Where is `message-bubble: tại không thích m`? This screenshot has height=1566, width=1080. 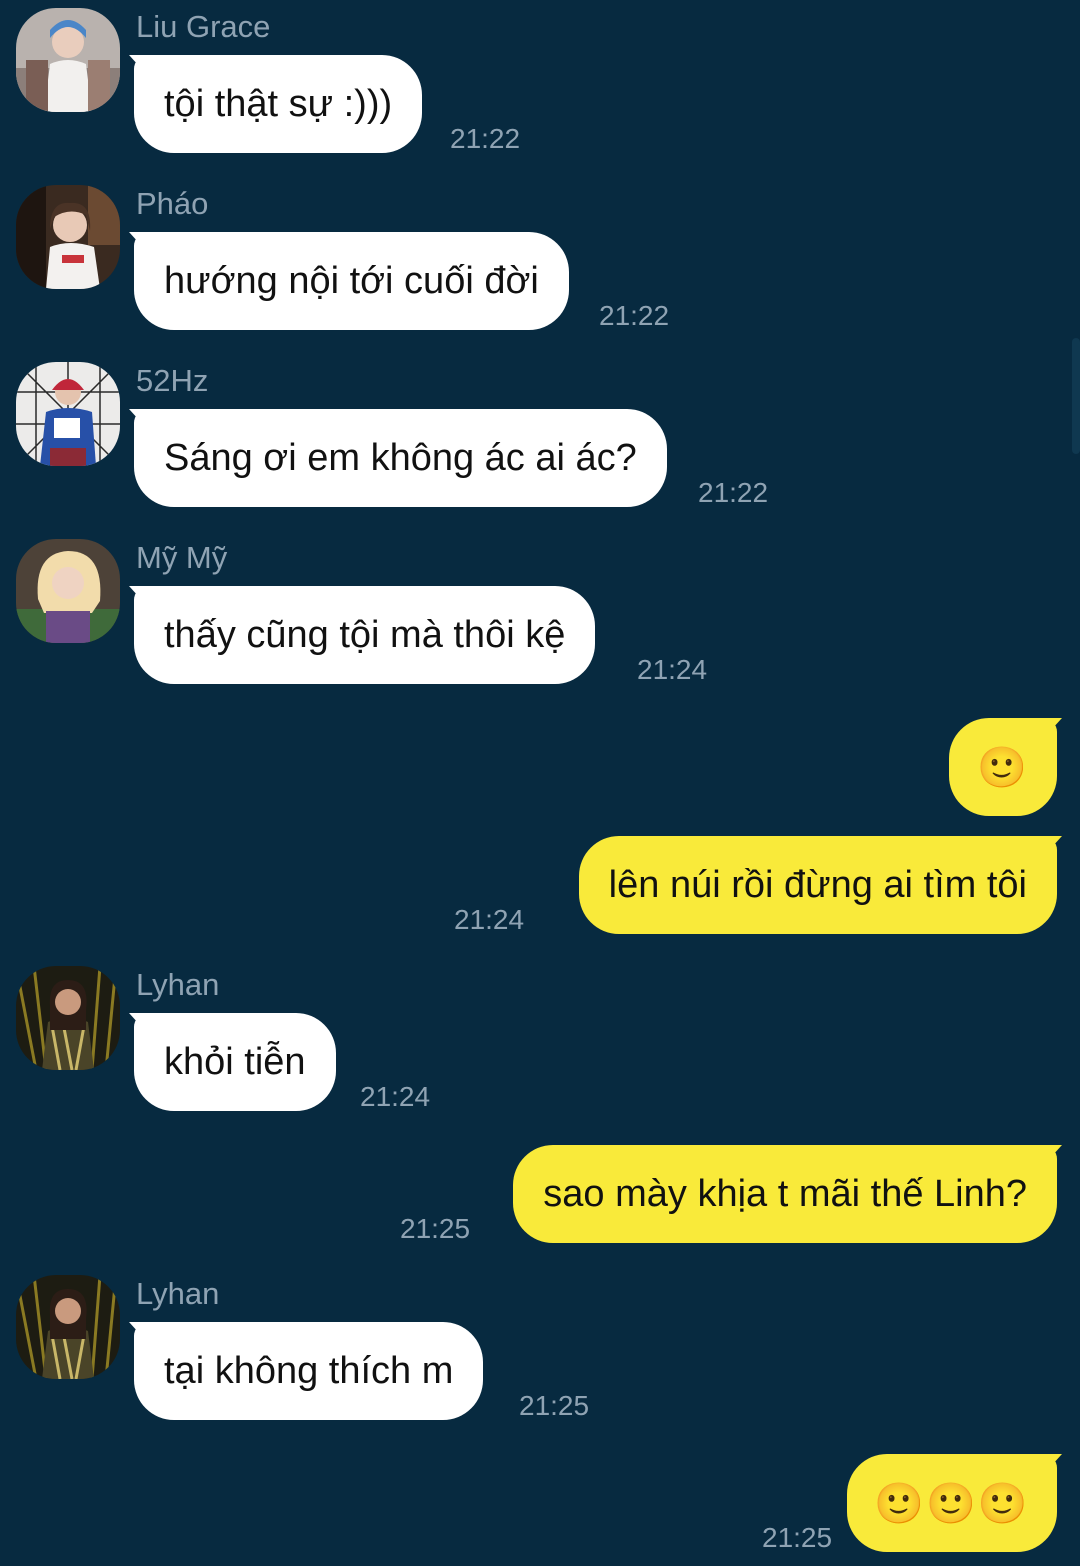
message-bubble: tại không thích m is located at coordinates (309, 1371).